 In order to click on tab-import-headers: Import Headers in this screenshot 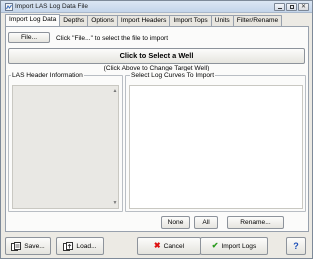, I will do `click(143, 20)`.